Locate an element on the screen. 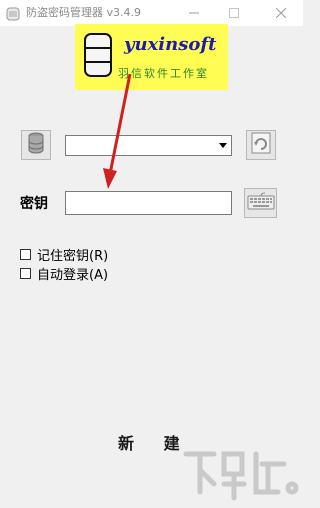 The width and height of the screenshot is (320, 508). annotation-arrow is located at coordinates (117, 131).